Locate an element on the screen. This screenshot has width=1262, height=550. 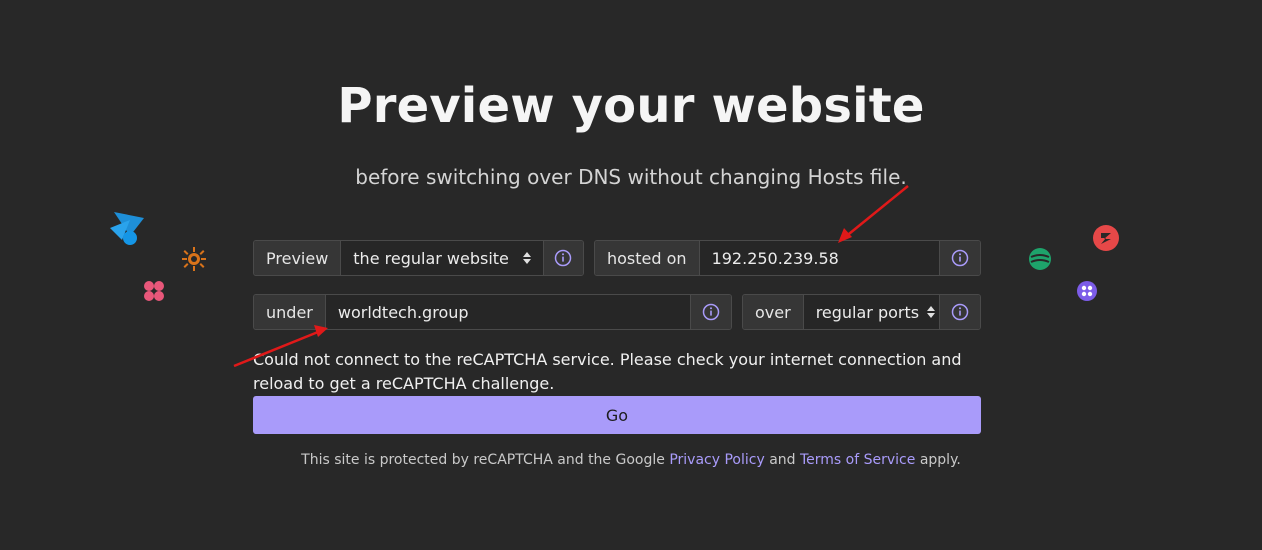
preview-select: the regular website is located at coordinates (442, 258).